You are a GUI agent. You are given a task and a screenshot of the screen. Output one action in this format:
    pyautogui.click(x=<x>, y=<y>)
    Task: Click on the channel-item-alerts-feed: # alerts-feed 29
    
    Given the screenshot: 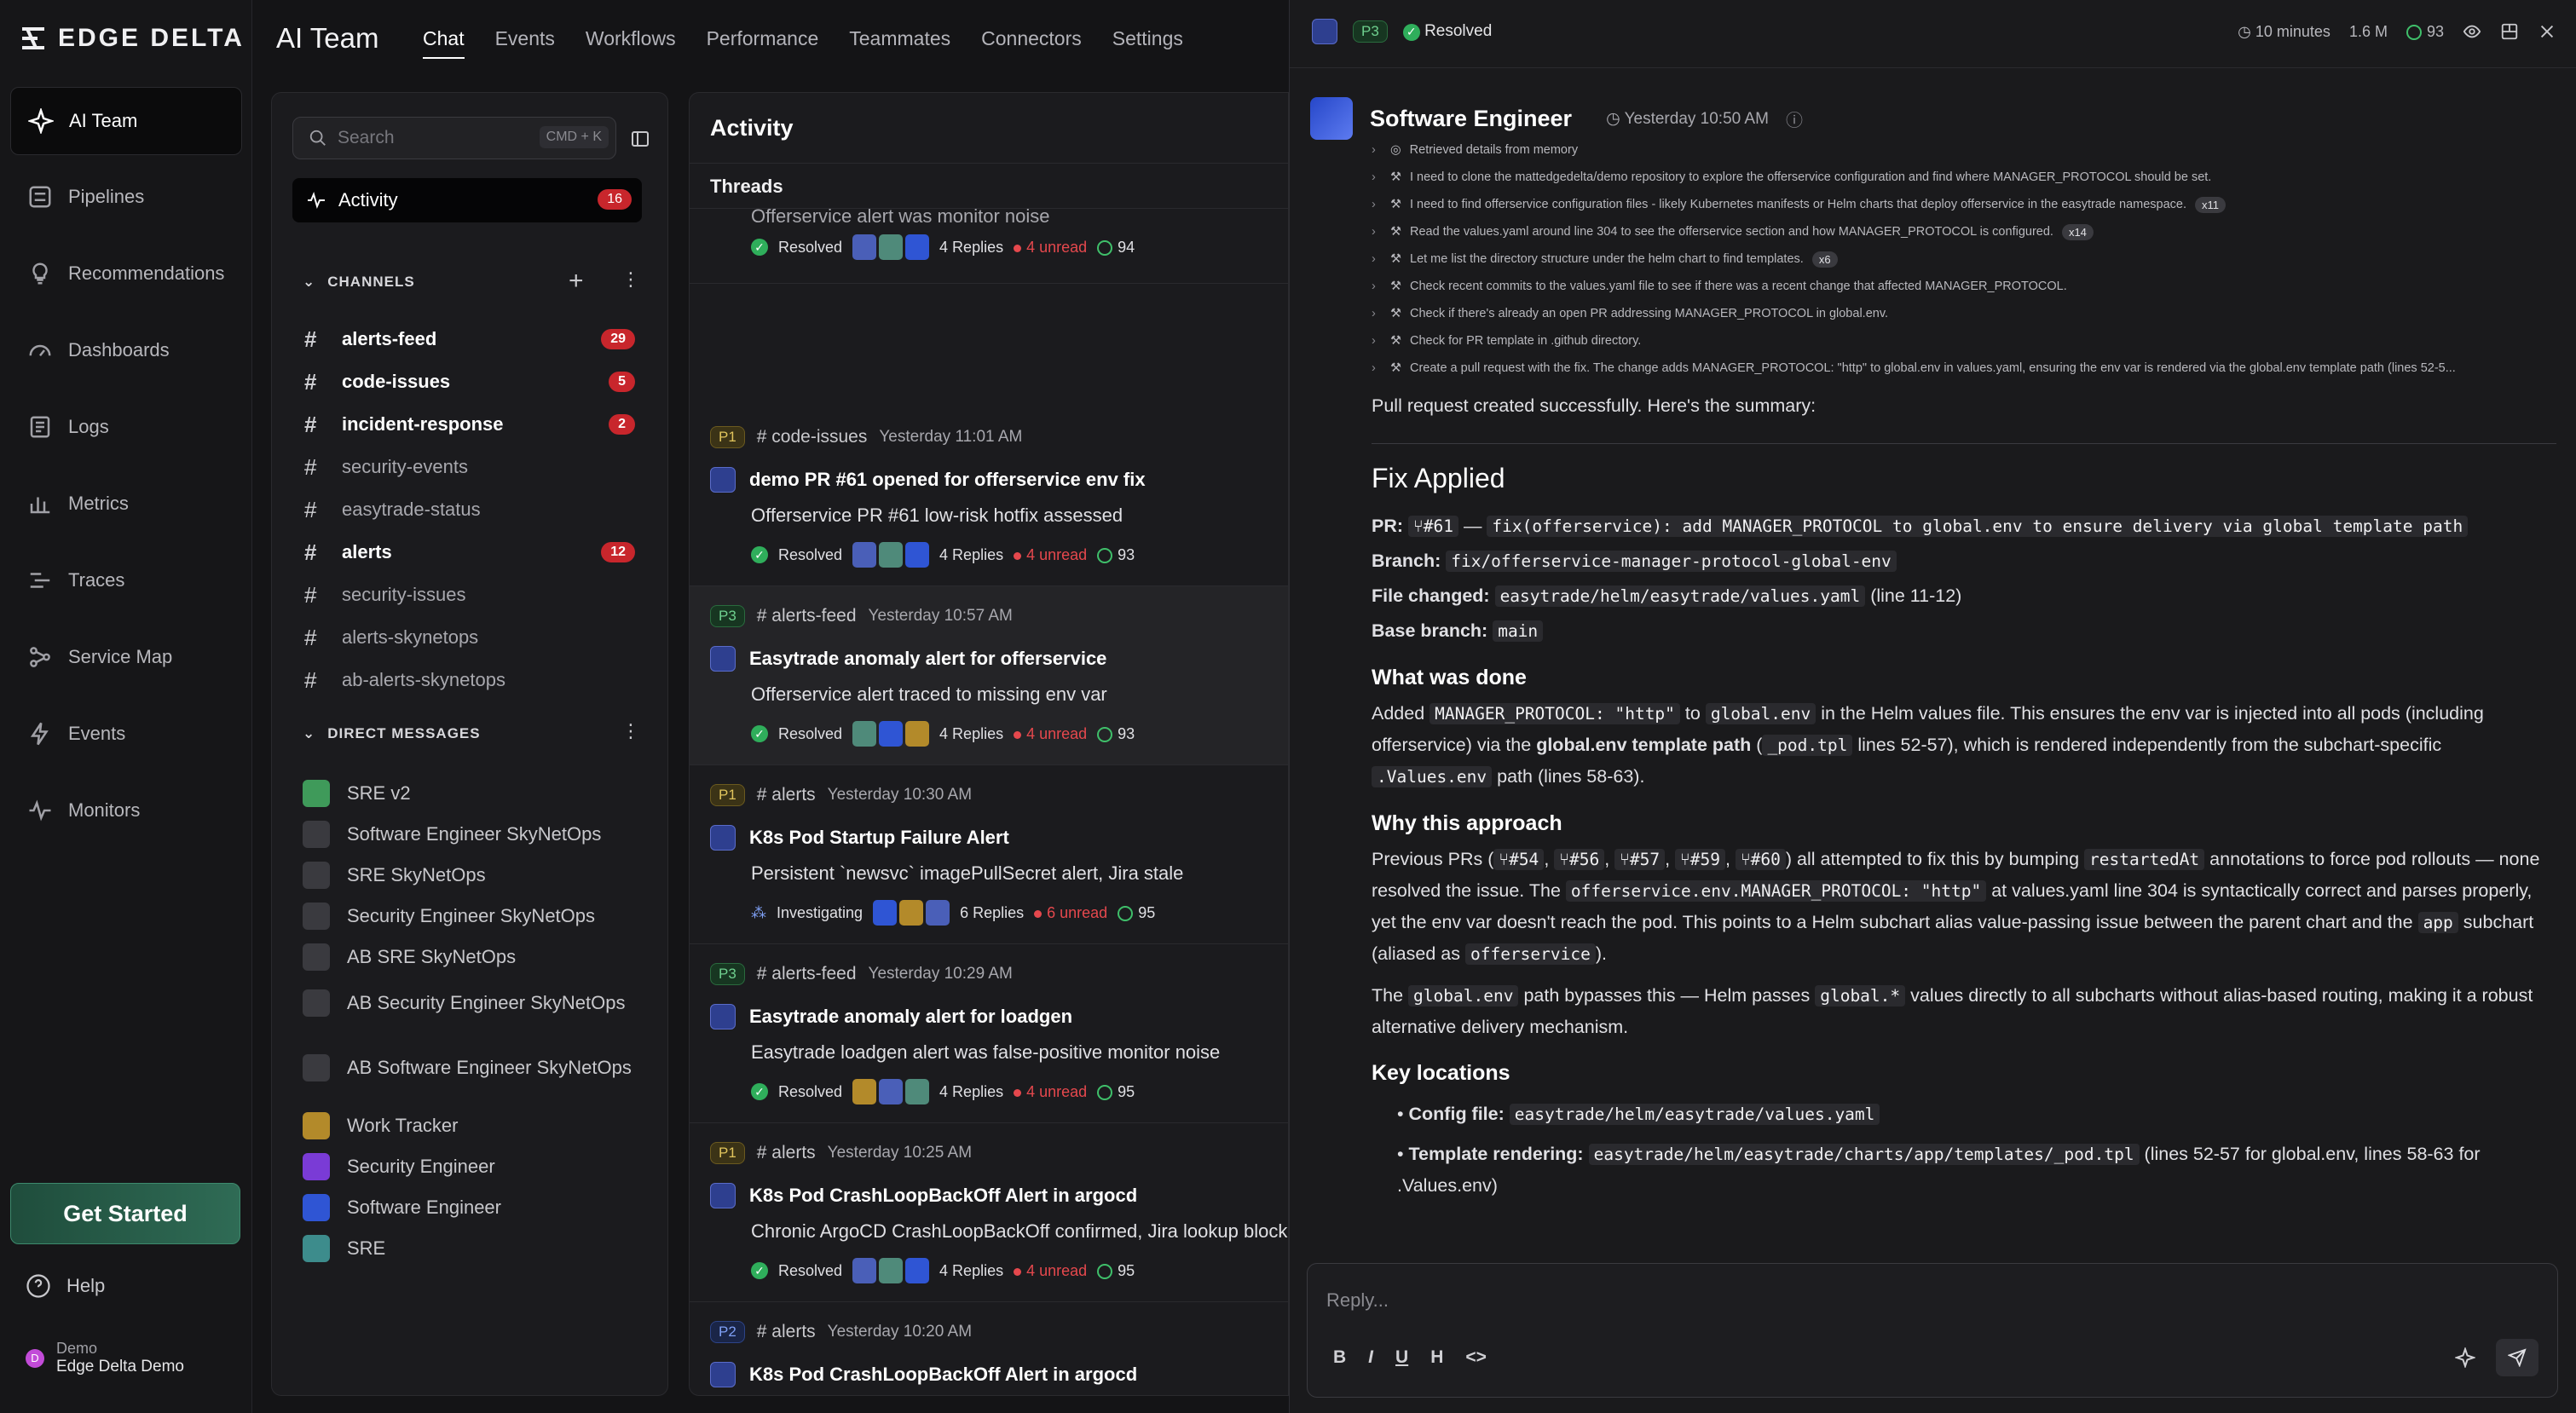 What is the action you would take?
    pyautogui.click(x=474, y=339)
    